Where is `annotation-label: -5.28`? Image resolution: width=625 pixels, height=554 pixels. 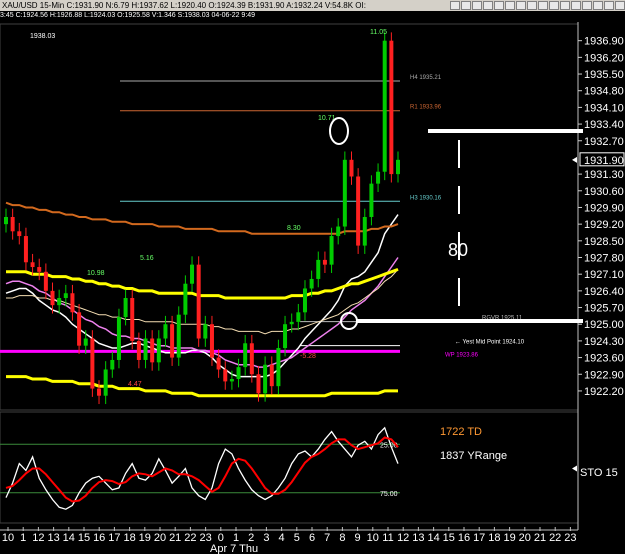
annotation-label: -5.28 is located at coordinates (308, 356).